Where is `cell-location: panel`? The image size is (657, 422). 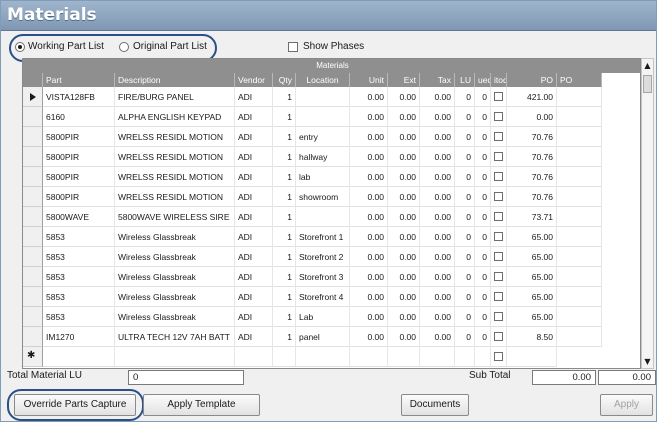 cell-location: panel is located at coordinates (323, 337).